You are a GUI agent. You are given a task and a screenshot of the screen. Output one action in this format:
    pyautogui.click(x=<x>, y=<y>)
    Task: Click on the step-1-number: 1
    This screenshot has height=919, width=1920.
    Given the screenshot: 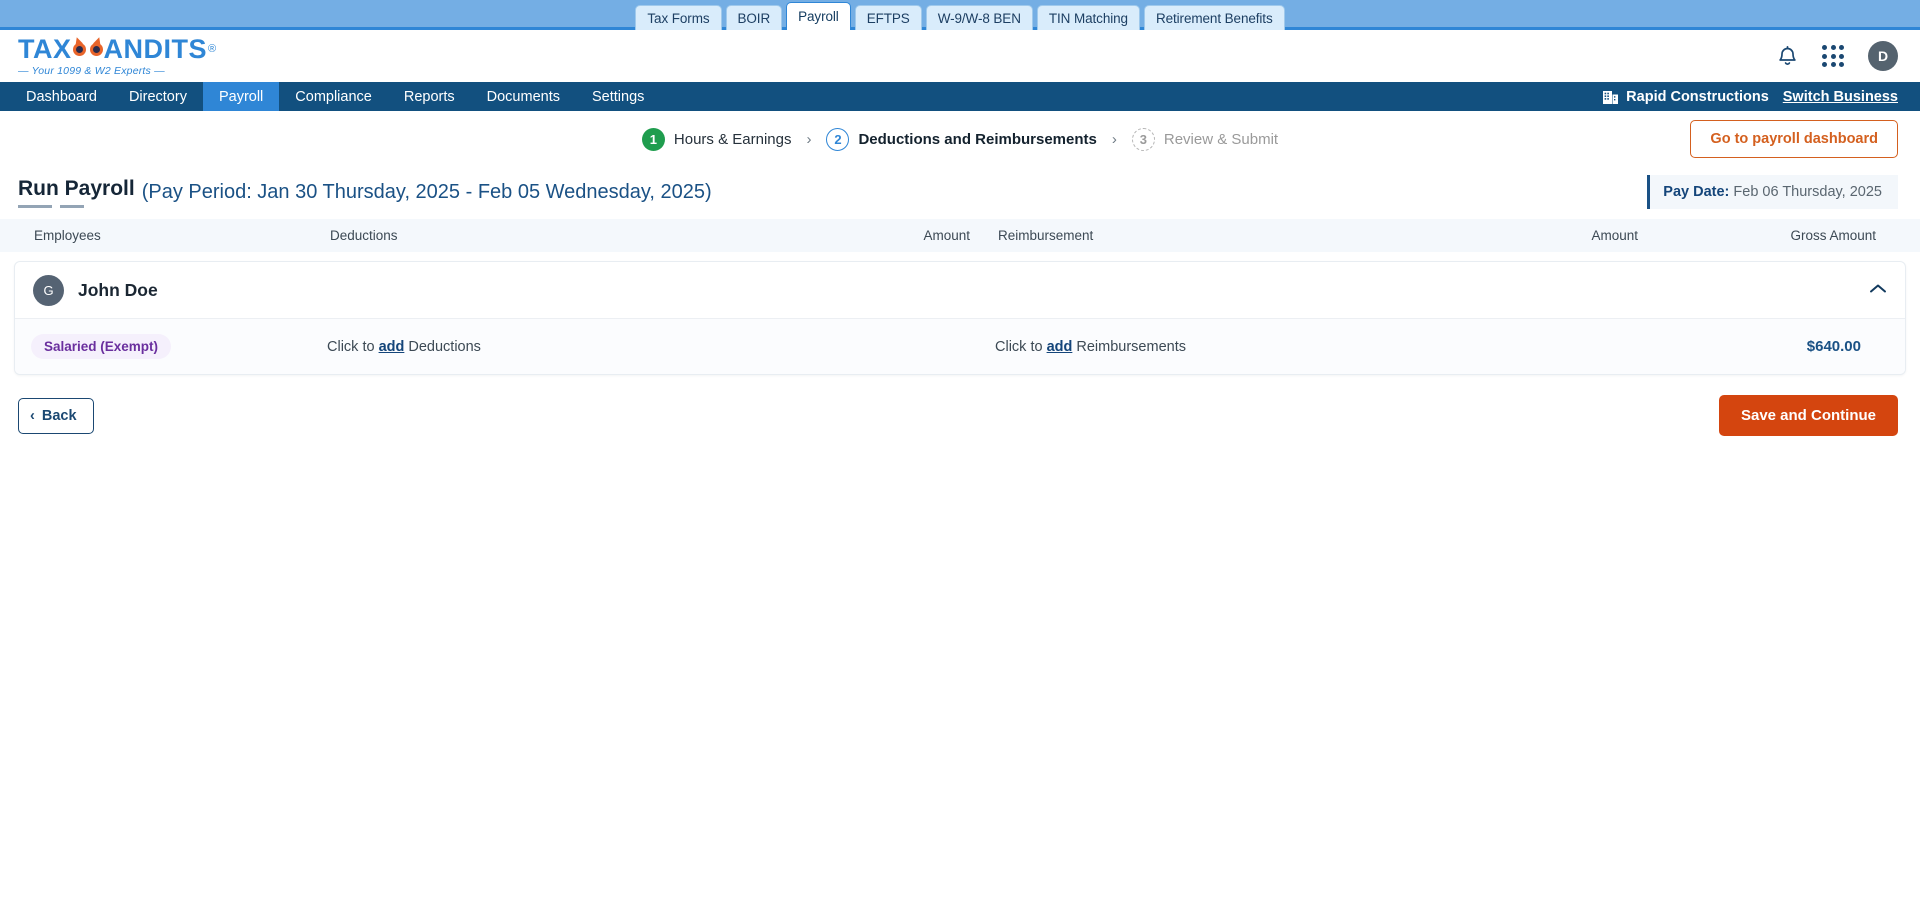 What is the action you would take?
    pyautogui.click(x=653, y=139)
    